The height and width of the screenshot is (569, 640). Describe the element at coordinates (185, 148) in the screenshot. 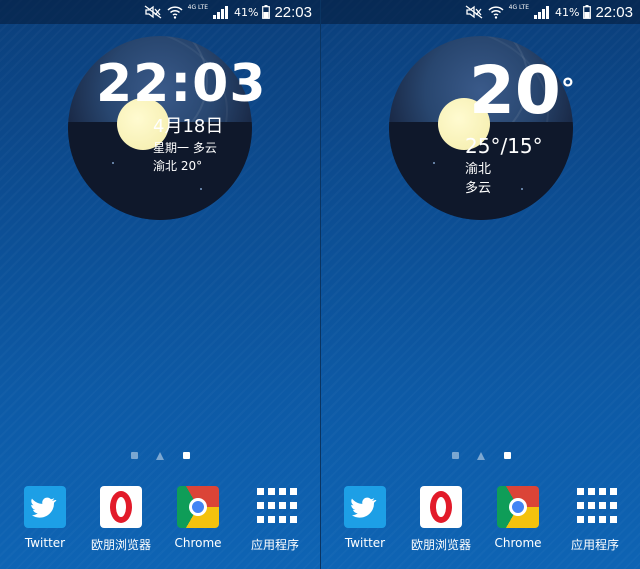

I see `widget-weekday-weather: 星期一 多云` at that location.